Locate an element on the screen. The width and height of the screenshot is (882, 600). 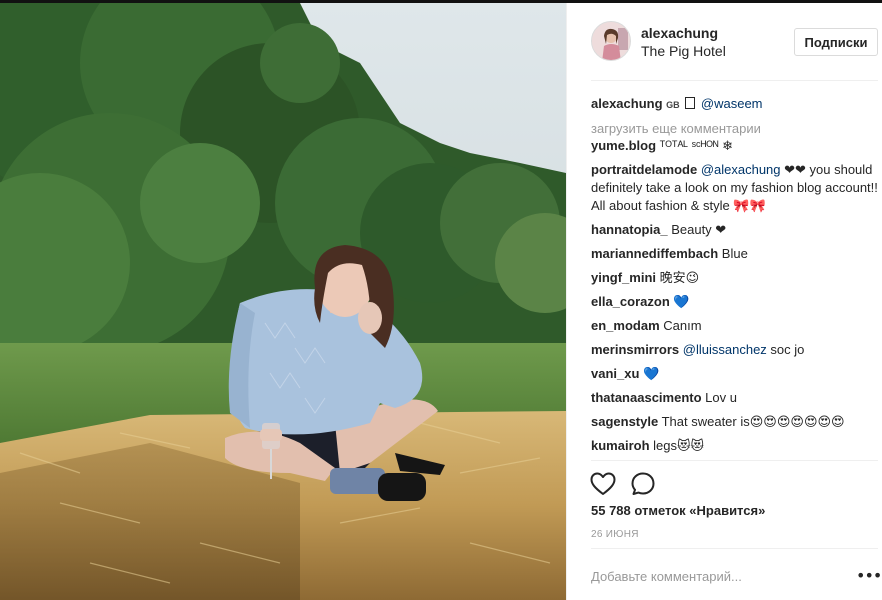
add-comment-row: ••• is located at coordinates (736, 577).